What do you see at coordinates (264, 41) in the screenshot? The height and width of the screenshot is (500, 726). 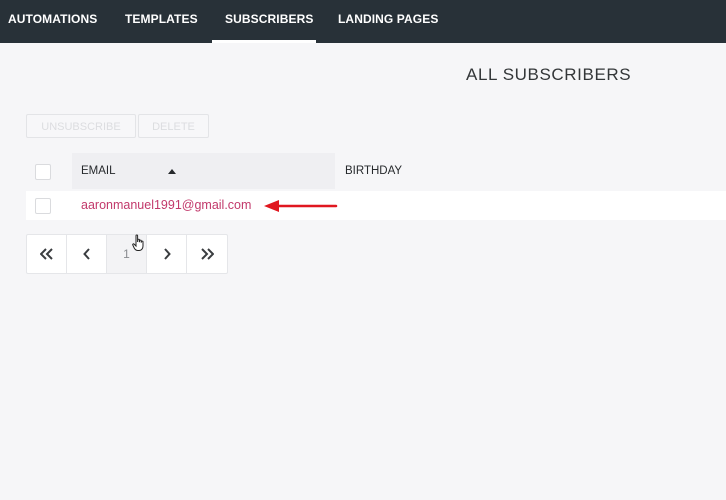 I see `active-tab-indicator` at bounding box center [264, 41].